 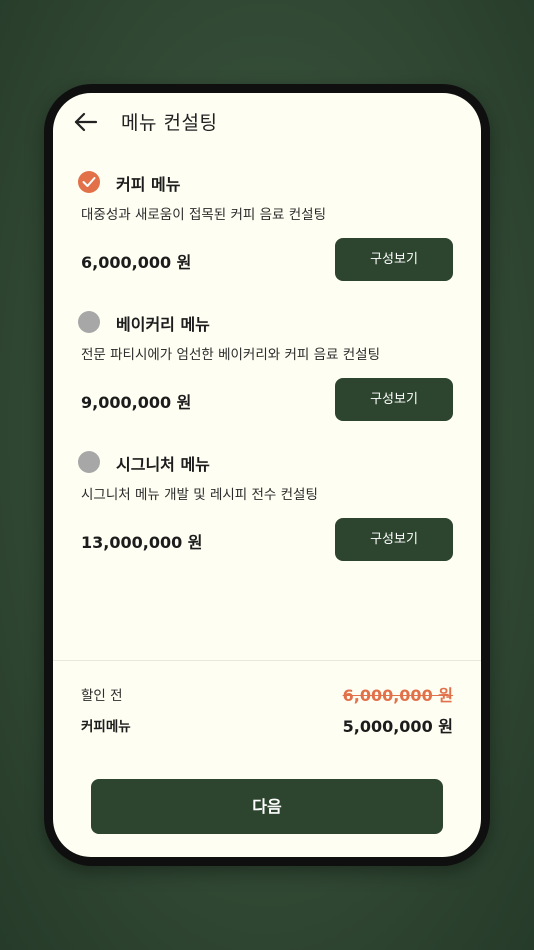 I want to click on selected-menu-label: 커피메뉴, so click(x=106, y=727).